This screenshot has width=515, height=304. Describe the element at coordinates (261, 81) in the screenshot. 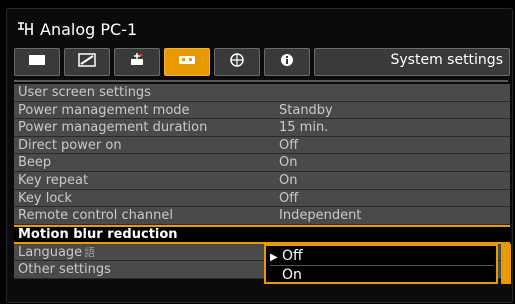

I see `divider` at that location.